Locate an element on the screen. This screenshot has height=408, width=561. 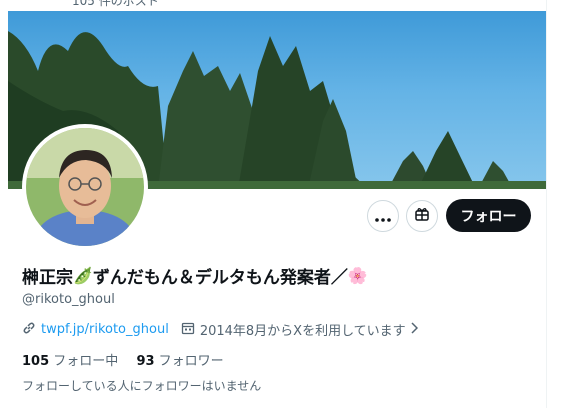
joined-text: 2014年8月からXを利用しています is located at coordinates (302, 331).